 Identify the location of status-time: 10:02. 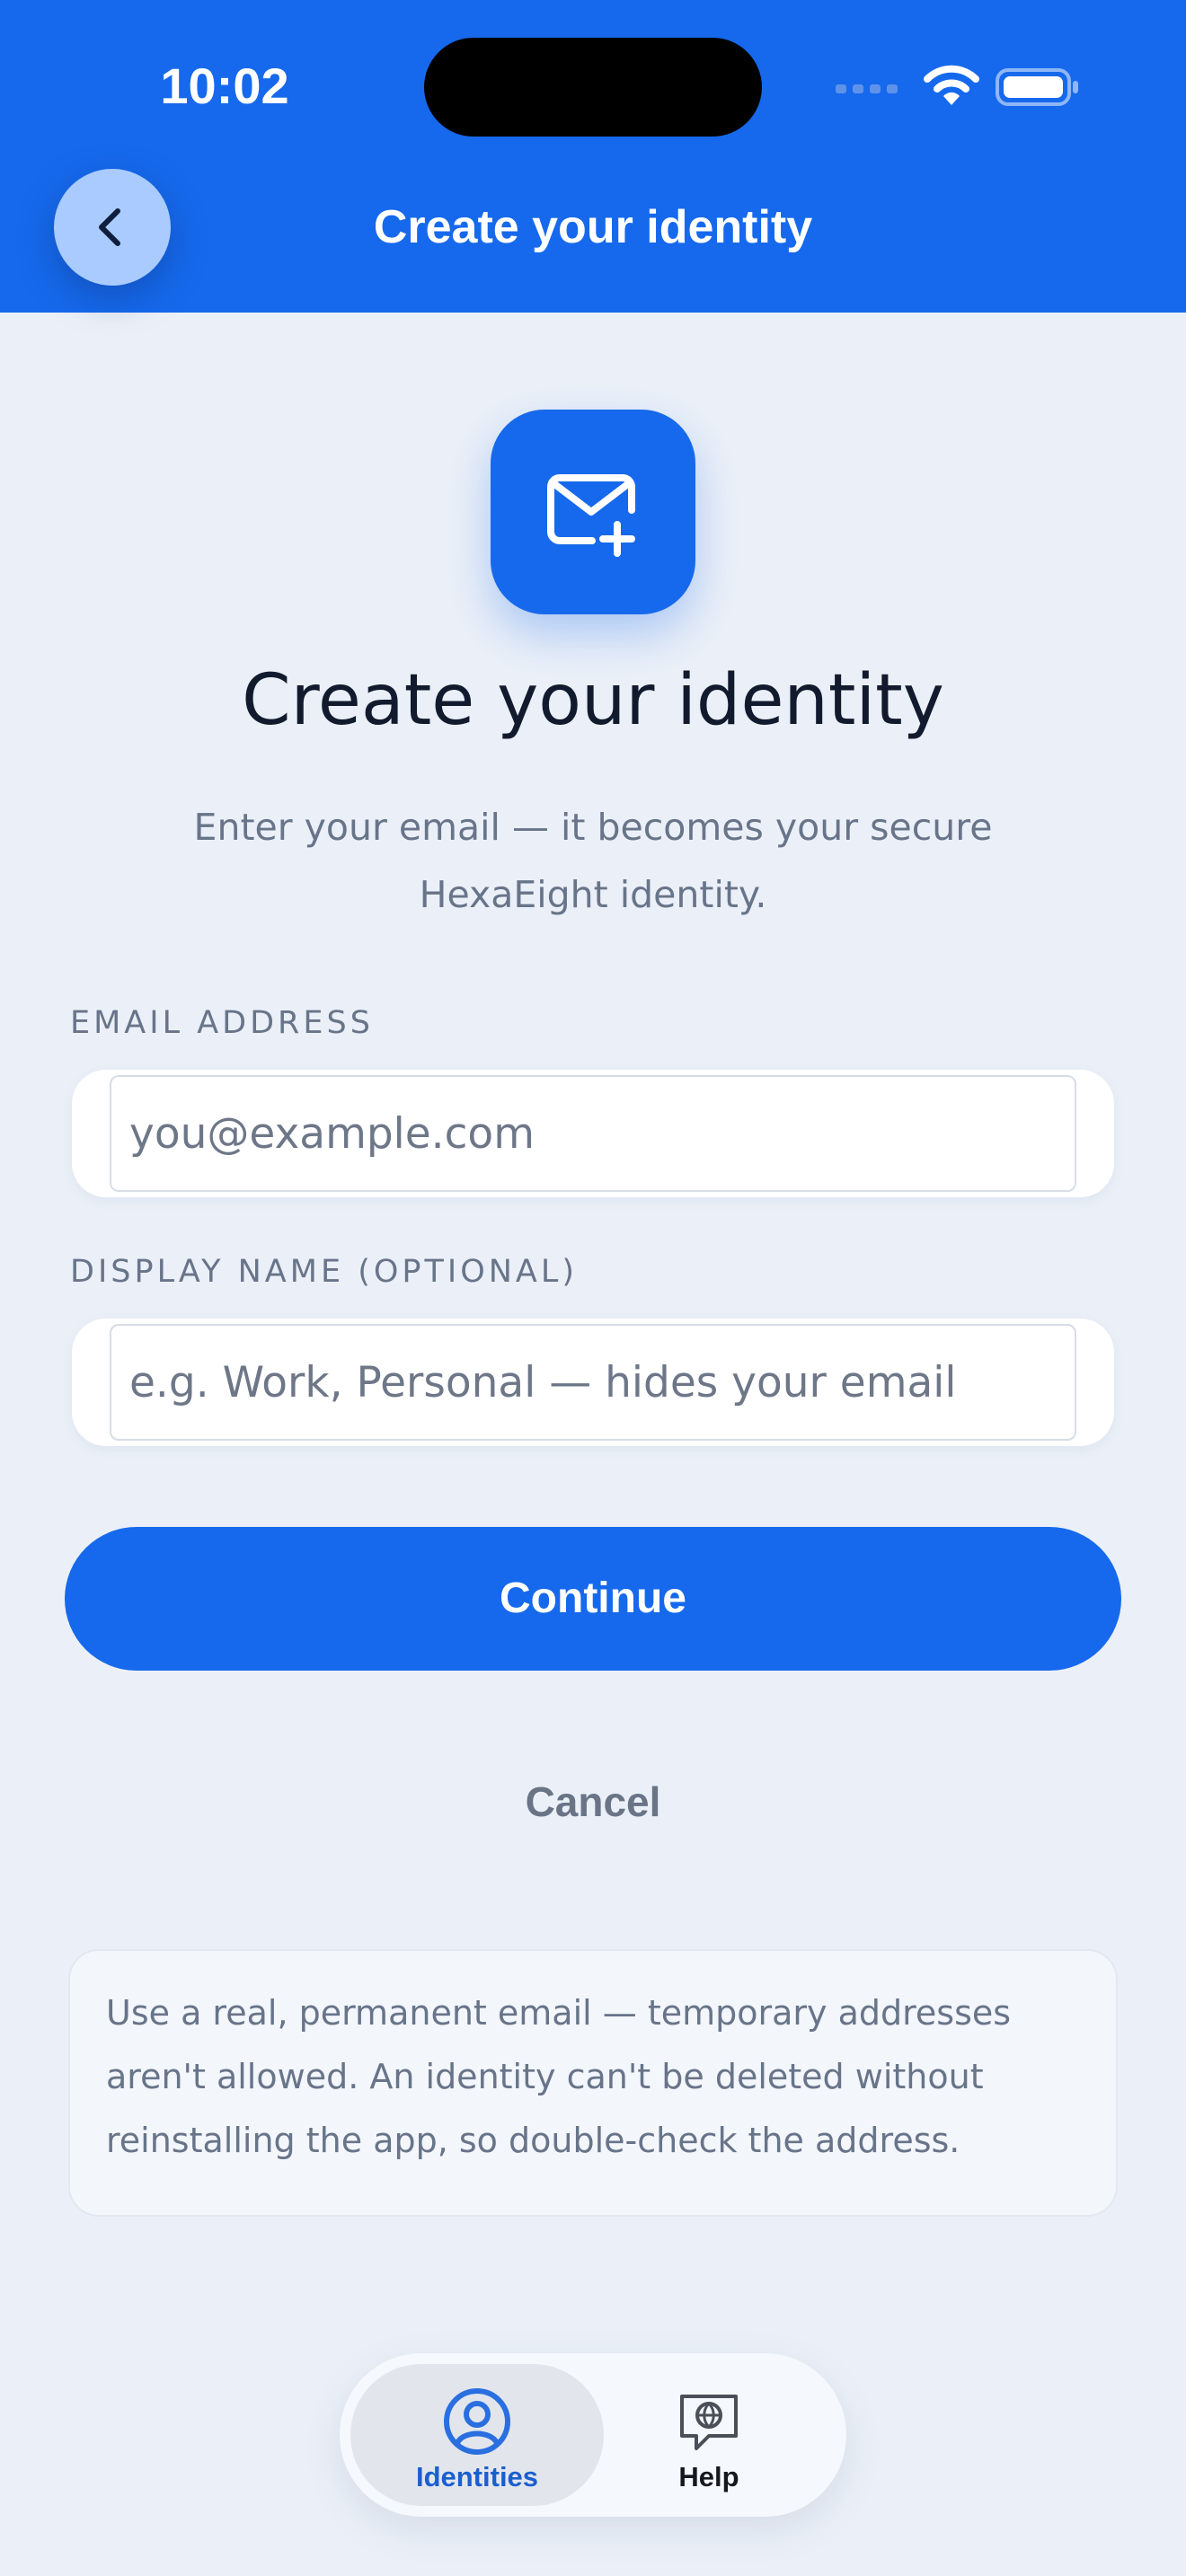
(224, 85).